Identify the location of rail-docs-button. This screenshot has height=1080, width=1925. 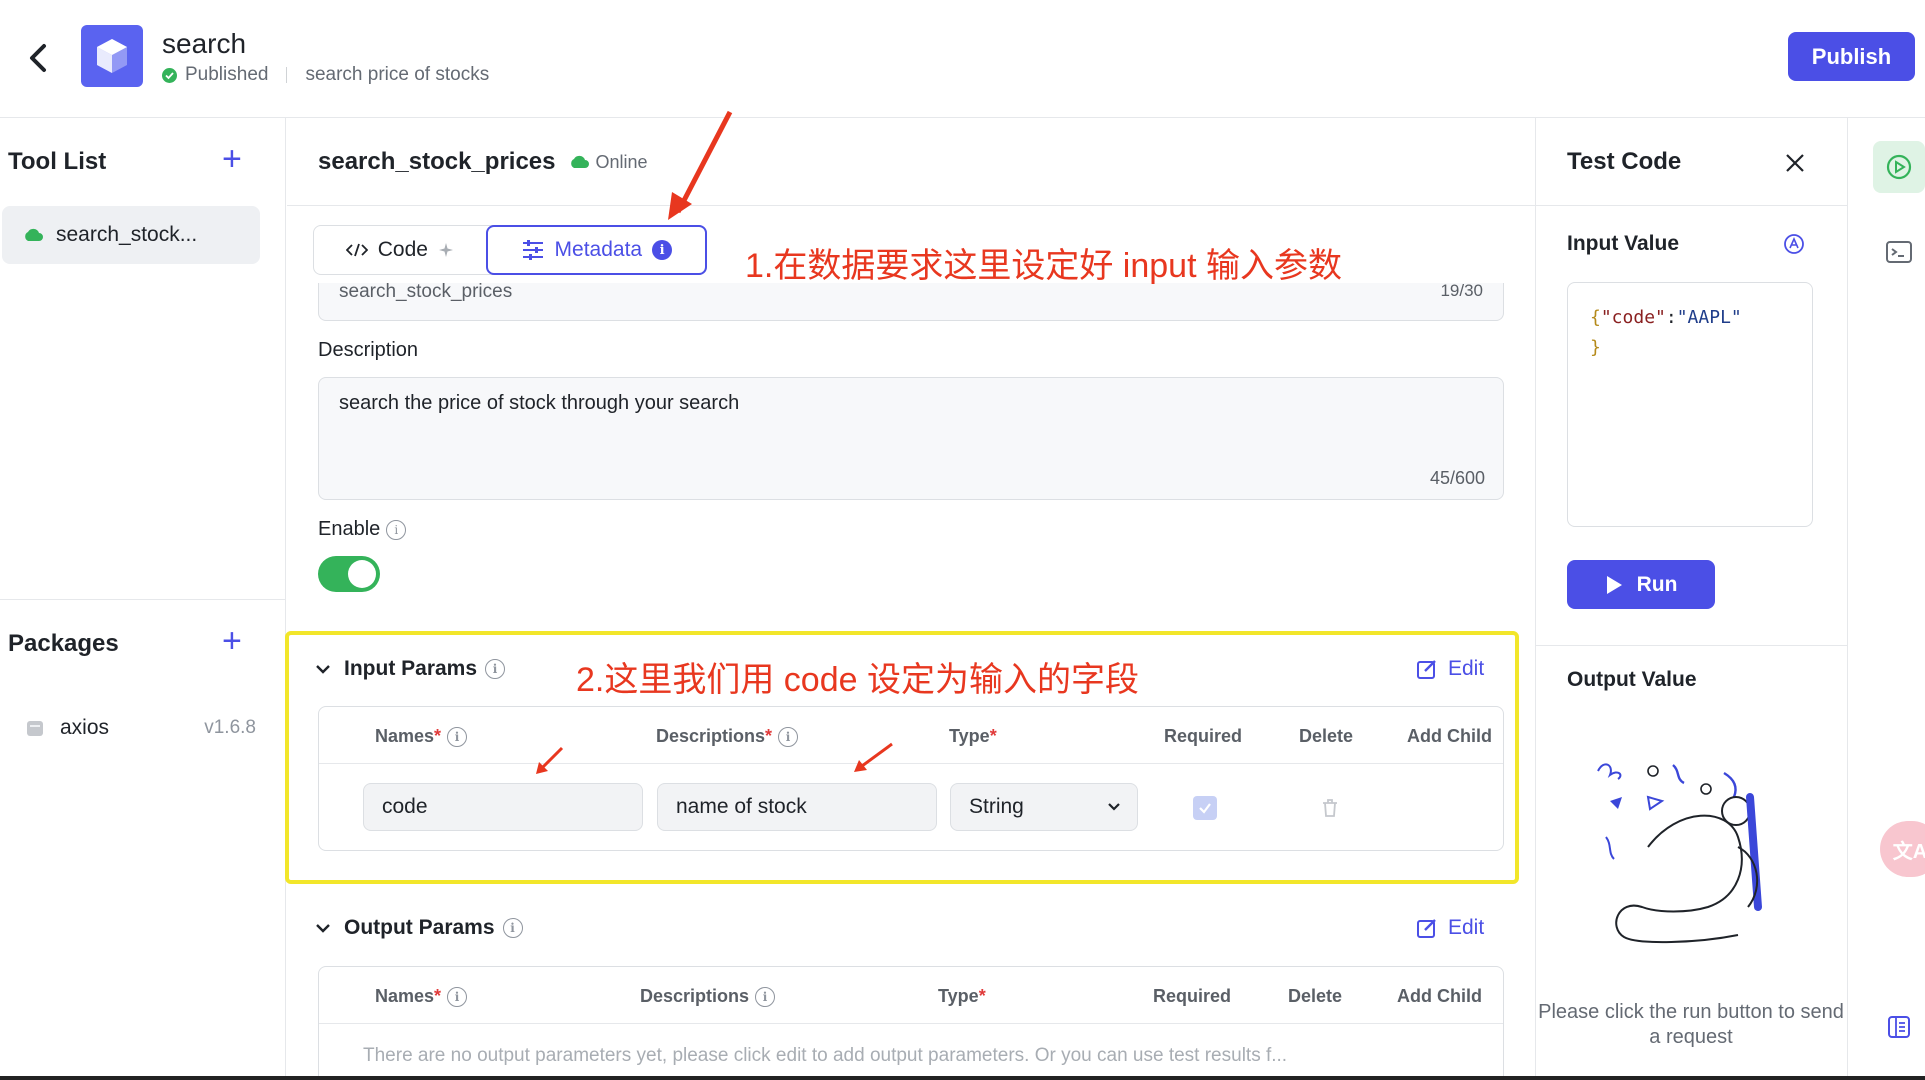
(1899, 1027).